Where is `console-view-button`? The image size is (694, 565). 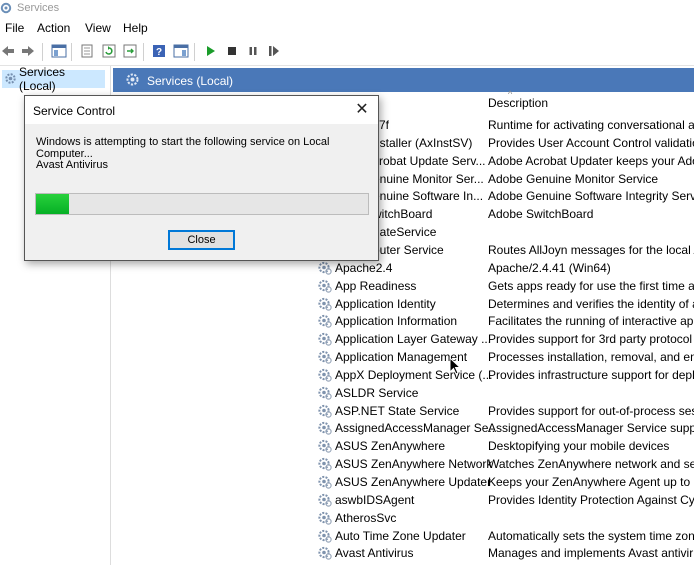 console-view-button is located at coordinates (181, 51).